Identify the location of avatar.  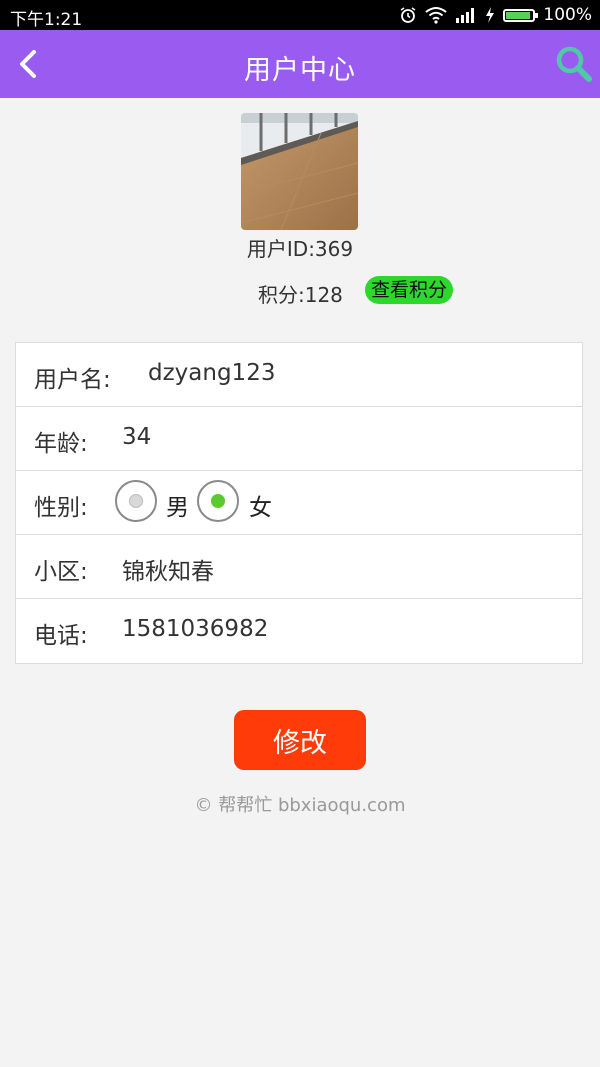
(299, 171).